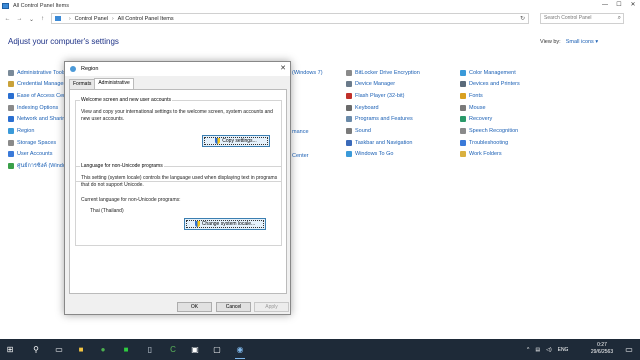 This screenshot has width=640, height=360. I want to click on back-arrow-icon: ←, so click(7, 19).